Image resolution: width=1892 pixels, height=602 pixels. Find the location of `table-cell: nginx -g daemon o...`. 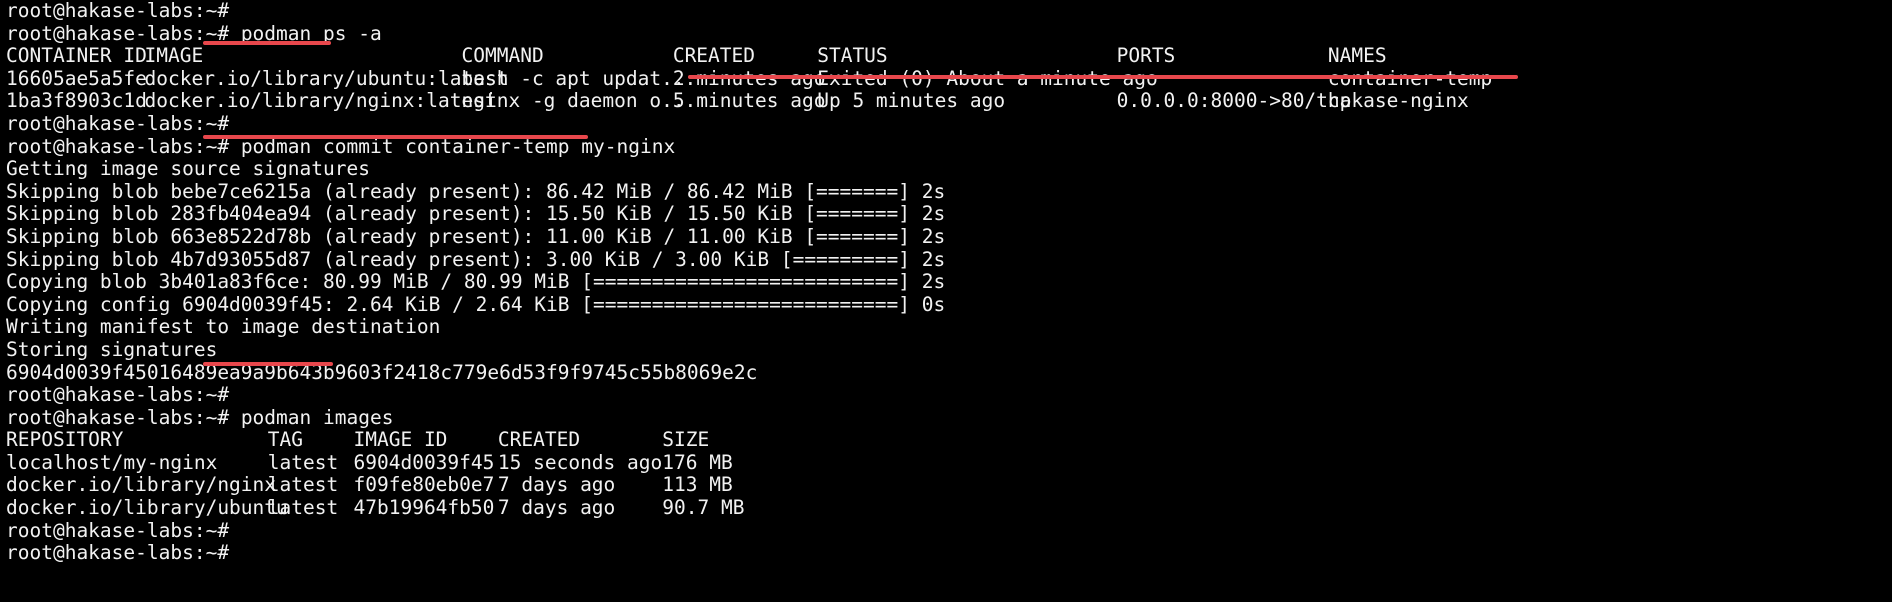

table-cell: nginx -g daemon o... is located at coordinates (579, 101).